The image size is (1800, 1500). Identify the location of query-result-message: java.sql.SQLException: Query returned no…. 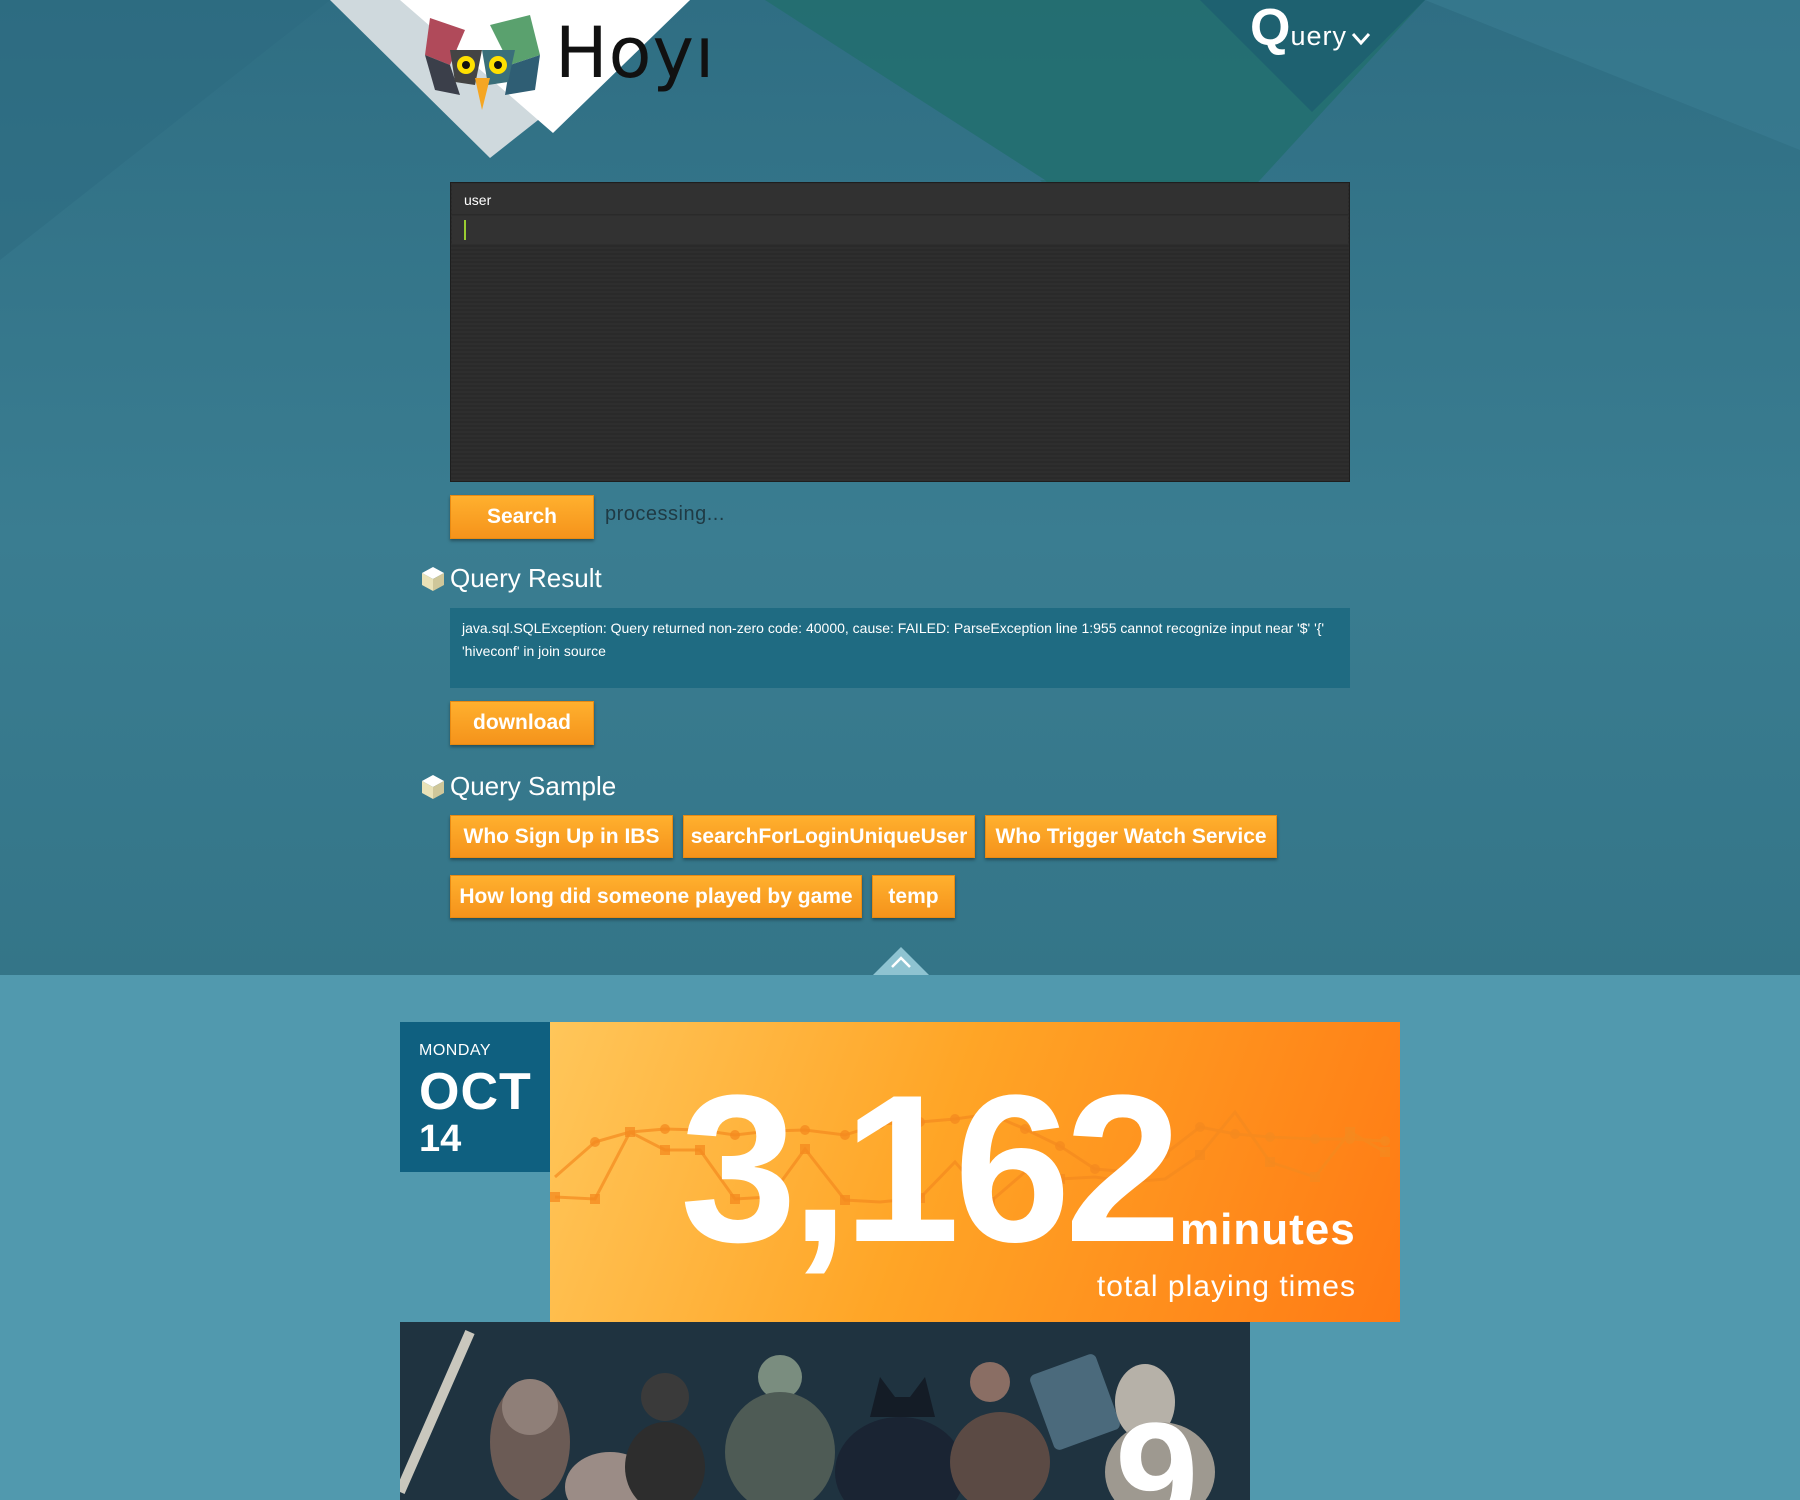
(900, 648).